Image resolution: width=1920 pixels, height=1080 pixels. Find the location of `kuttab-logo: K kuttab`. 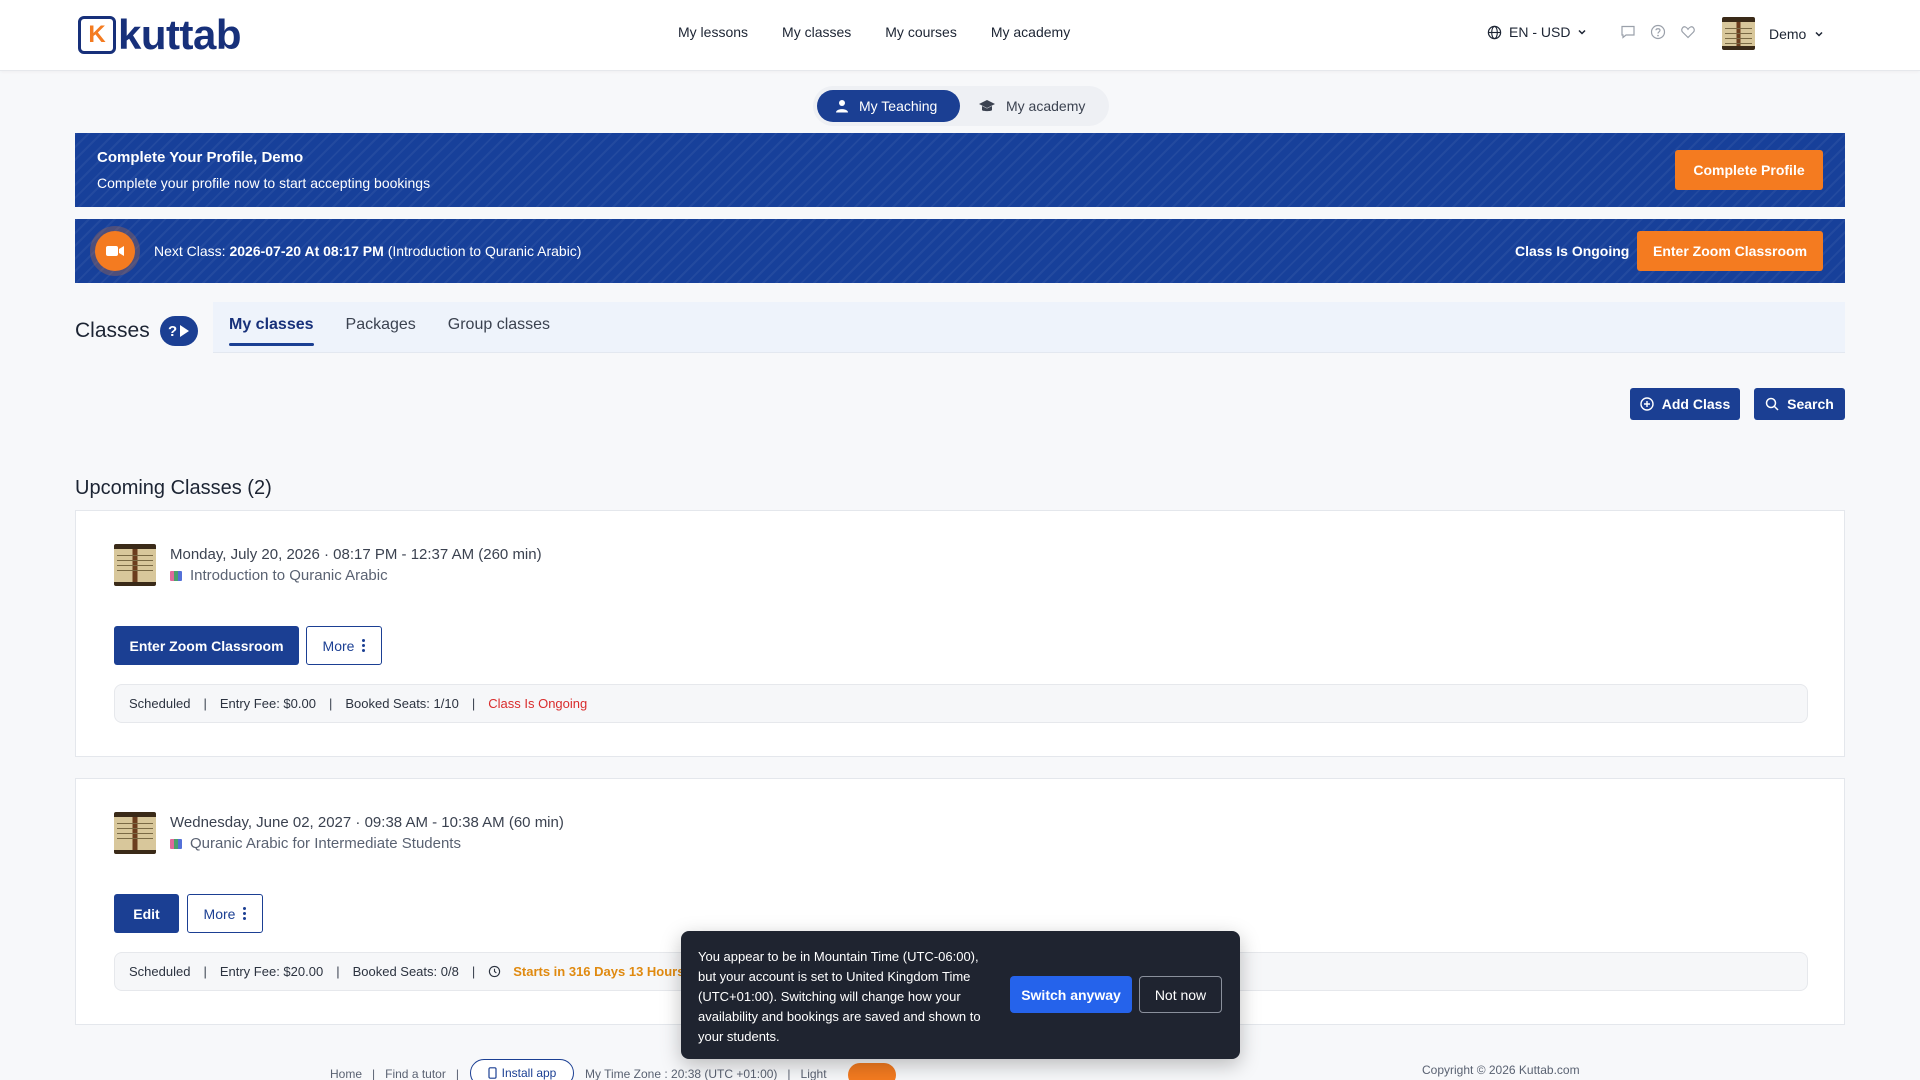

kuttab-logo: K kuttab is located at coordinates (160, 34).